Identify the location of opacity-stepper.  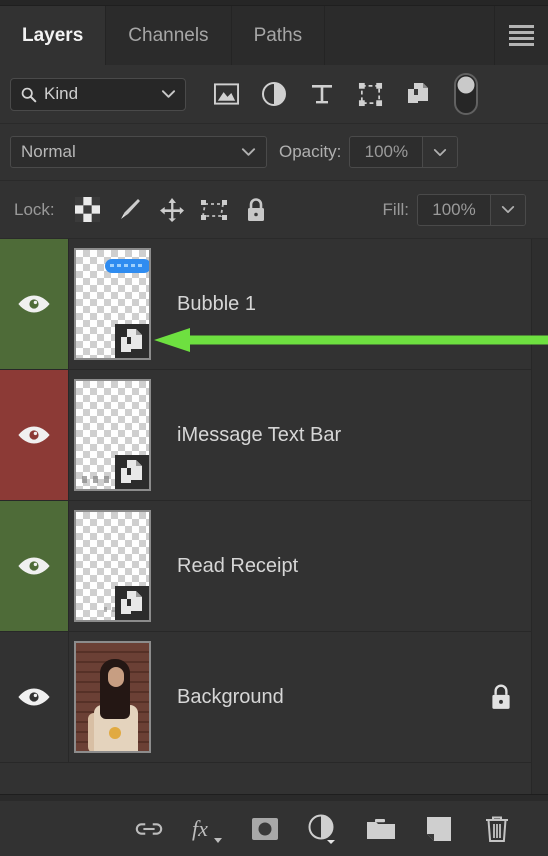
(440, 152).